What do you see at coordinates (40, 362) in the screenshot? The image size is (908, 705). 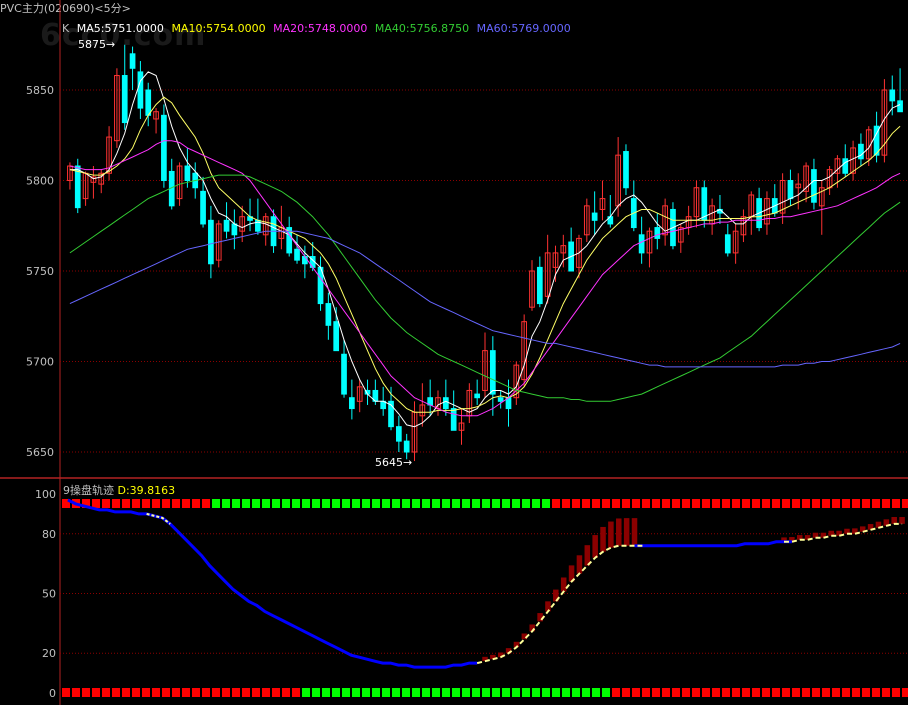 I see `y-tick-label: 5700` at bounding box center [40, 362].